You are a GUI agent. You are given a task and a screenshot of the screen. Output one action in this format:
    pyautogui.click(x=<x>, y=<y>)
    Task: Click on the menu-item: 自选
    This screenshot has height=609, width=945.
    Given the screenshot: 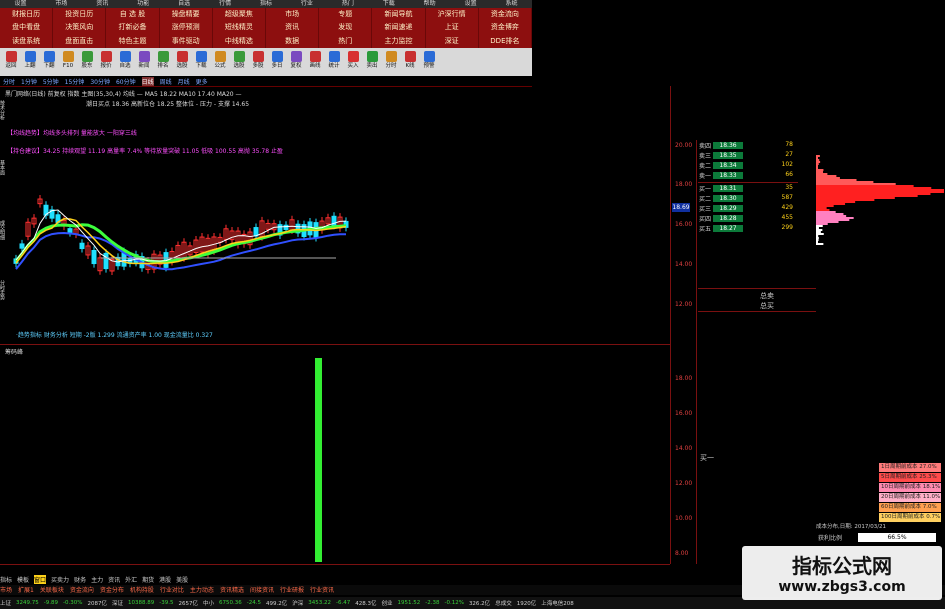 What is the action you would take?
    pyautogui.click(x=184, y=4)
    